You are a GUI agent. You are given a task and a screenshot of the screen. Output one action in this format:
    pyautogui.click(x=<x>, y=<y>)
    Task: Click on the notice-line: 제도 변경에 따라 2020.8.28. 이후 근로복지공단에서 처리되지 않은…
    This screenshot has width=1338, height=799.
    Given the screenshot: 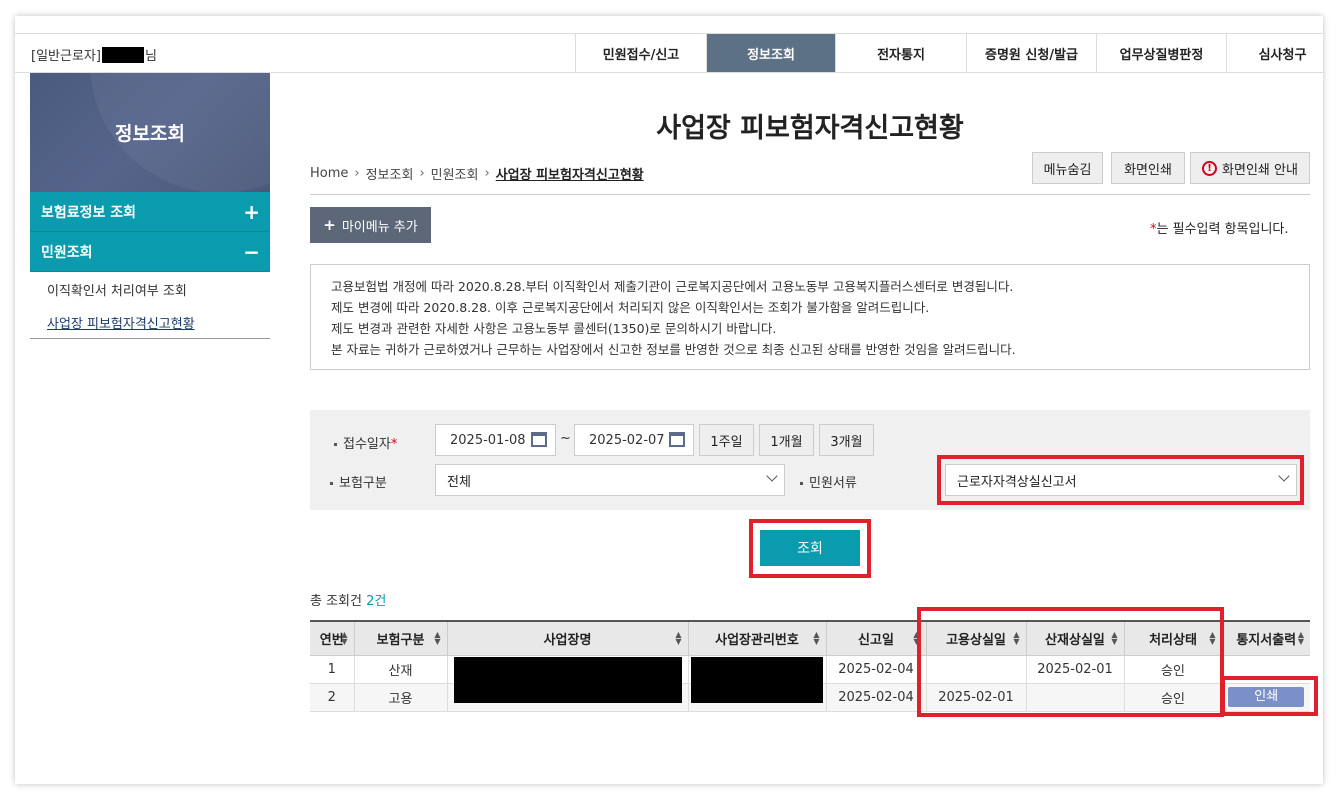 What is the action you would take?
    pyautogui.click(x=630, y=307)
    